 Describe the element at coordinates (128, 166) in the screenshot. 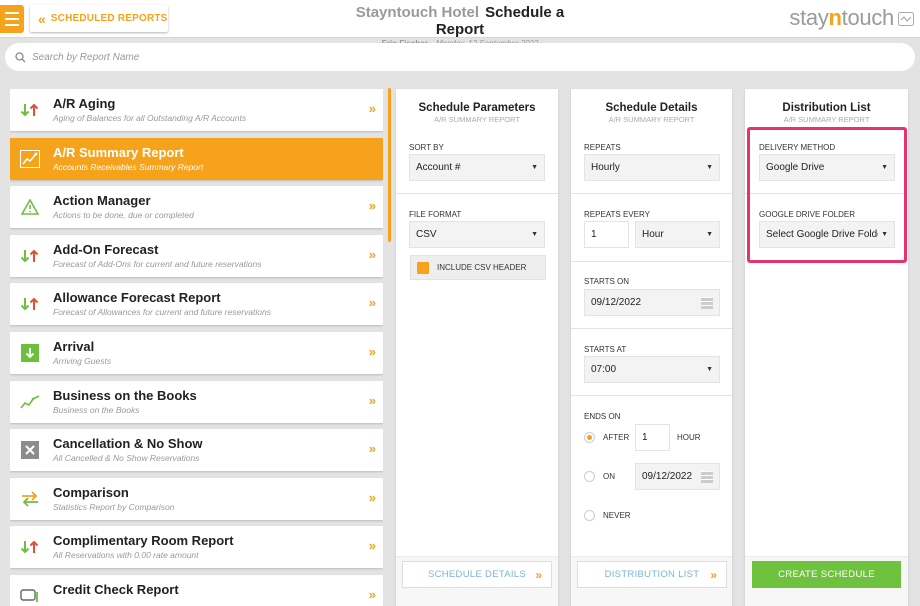

I see `report-subtitle: Accounts Receivables Summary Report` at that location.